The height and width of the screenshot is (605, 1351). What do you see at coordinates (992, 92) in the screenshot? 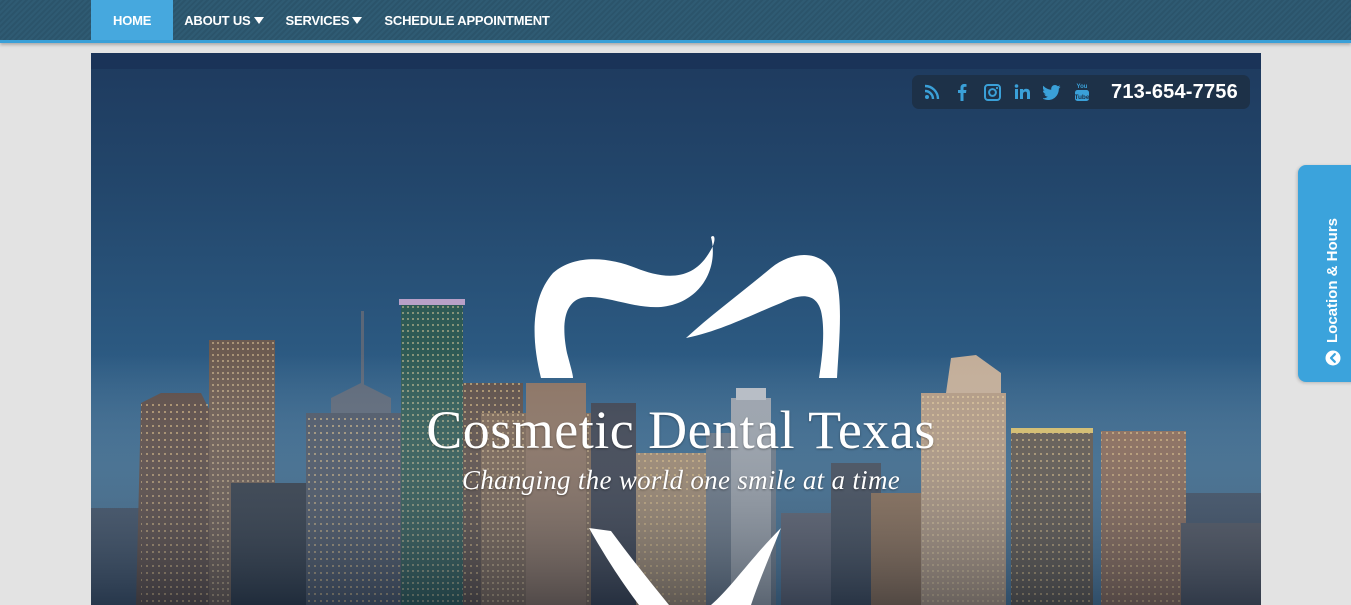
I see `instagram-icon` at bounding box center [992, 92].